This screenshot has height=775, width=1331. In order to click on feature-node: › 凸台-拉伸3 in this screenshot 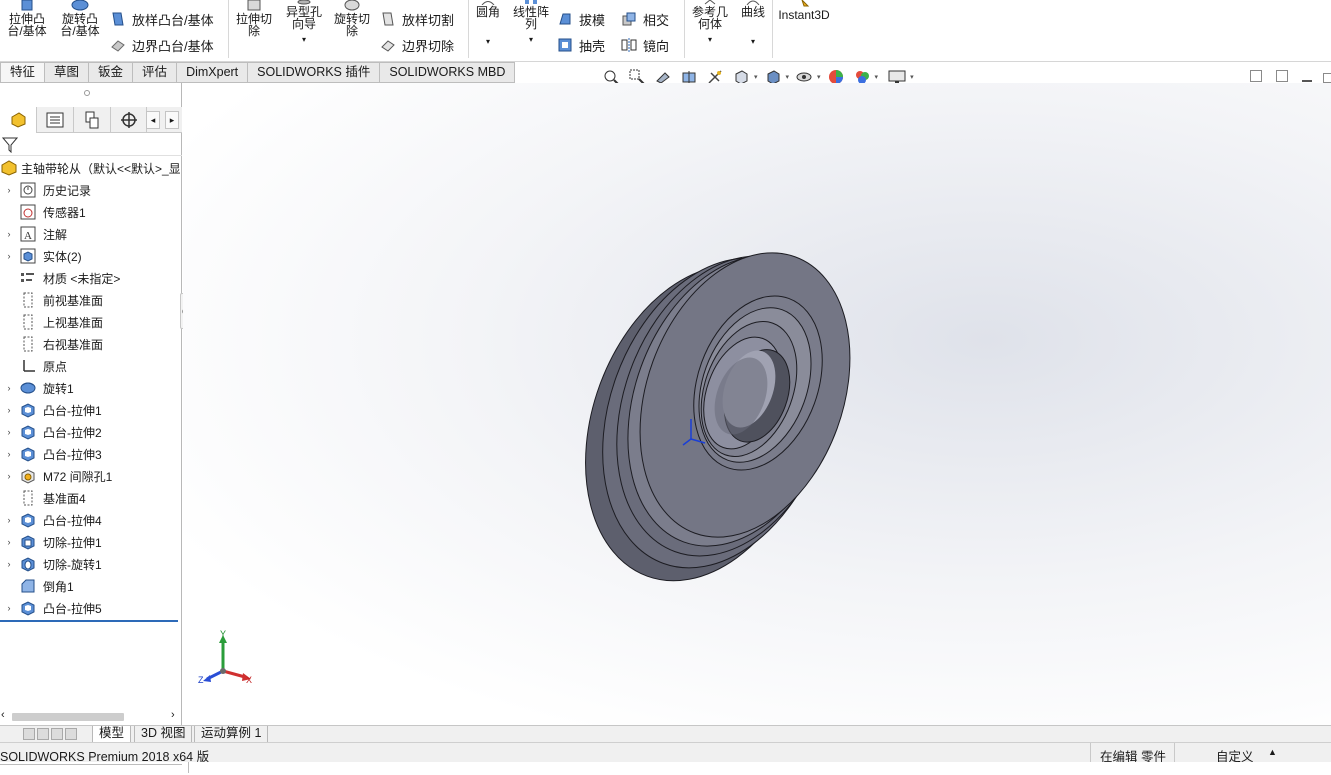, I will do `click(90, 454)`.